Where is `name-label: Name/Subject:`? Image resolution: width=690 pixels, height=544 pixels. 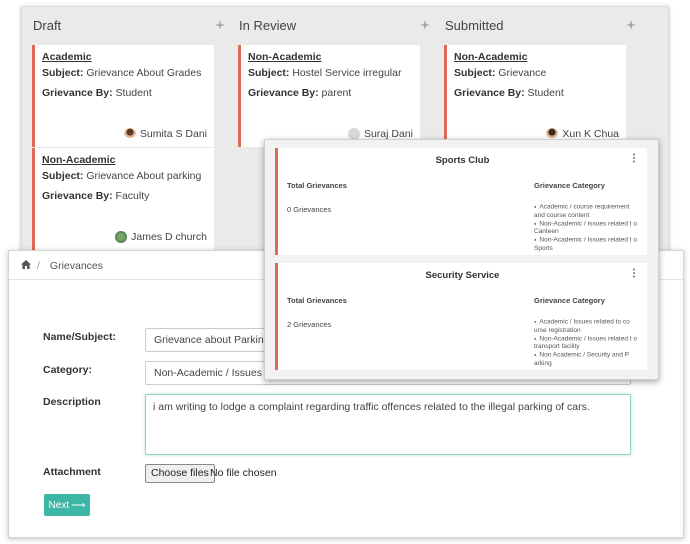 name-label: Name/Subject: is located at coordinates (79, 337).